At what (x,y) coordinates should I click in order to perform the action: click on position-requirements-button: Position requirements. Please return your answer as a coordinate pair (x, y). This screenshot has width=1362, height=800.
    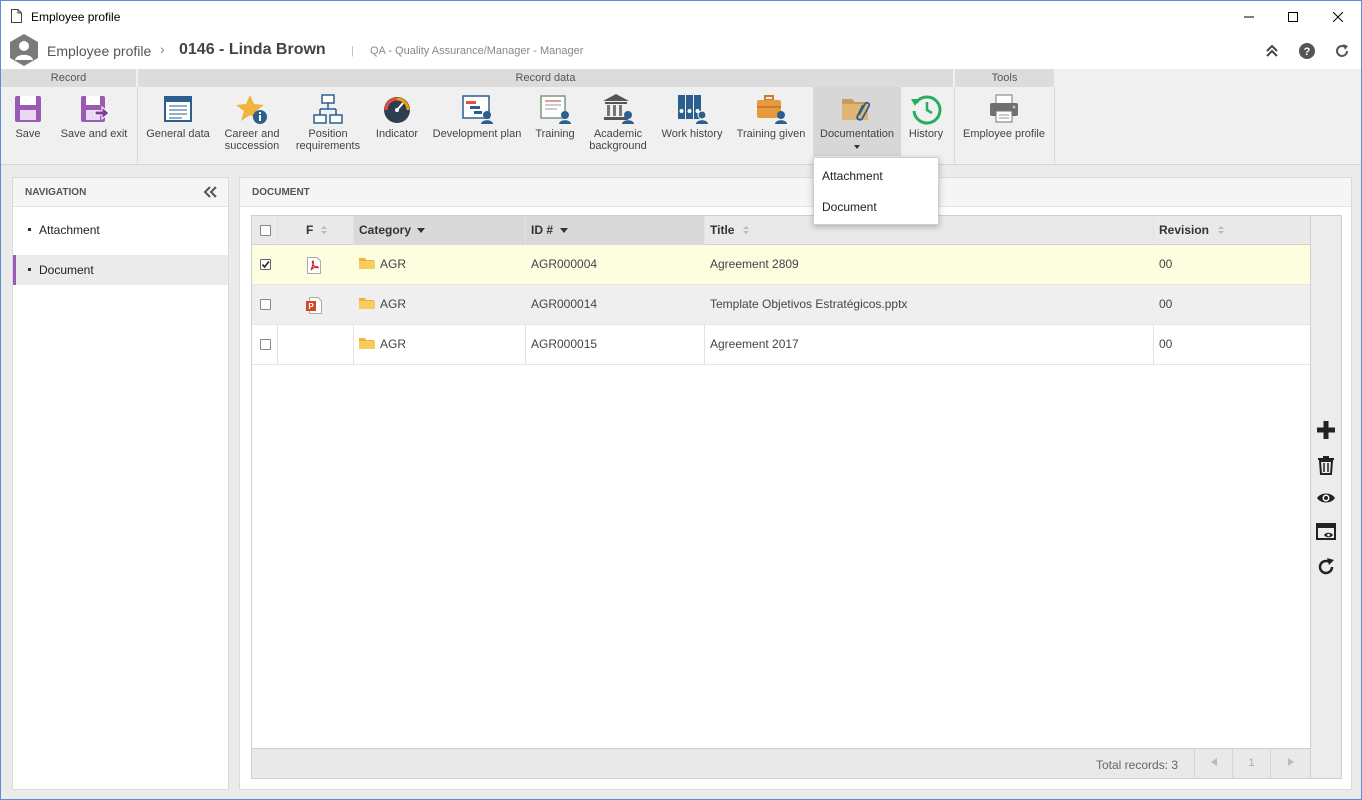
    Looking at the image, I should click on (328, 125).